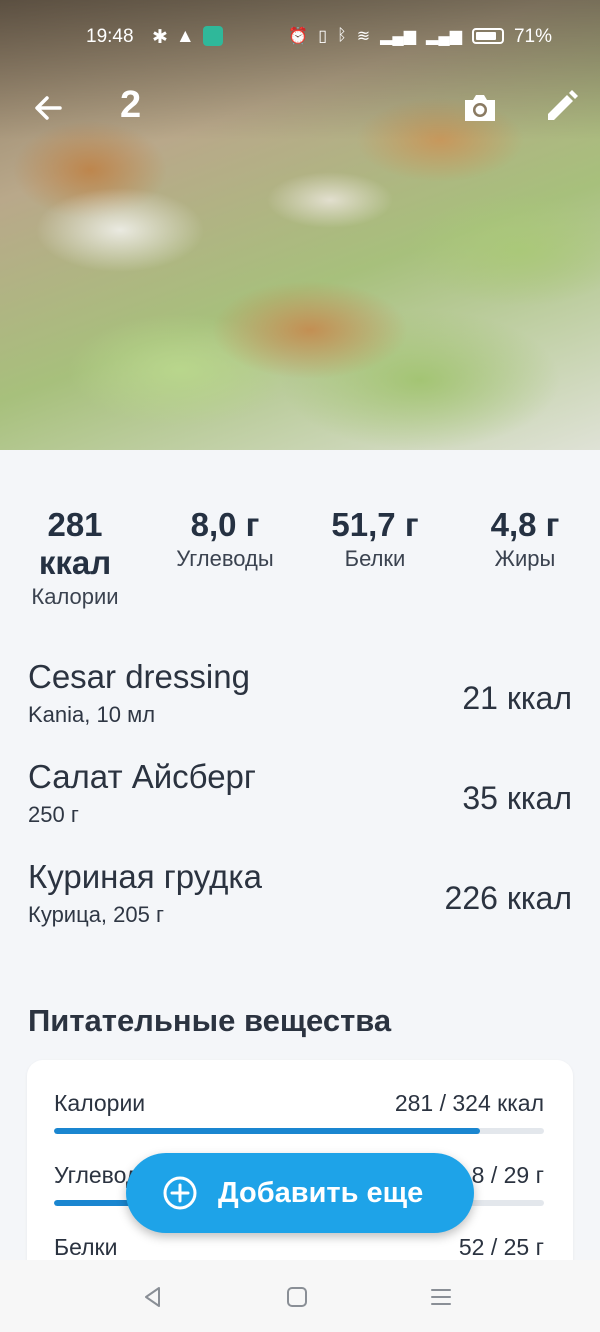 This screenshot has height=1332, width=600. I want to click on signal-icon: ▂▄▆, so click(398, 36).